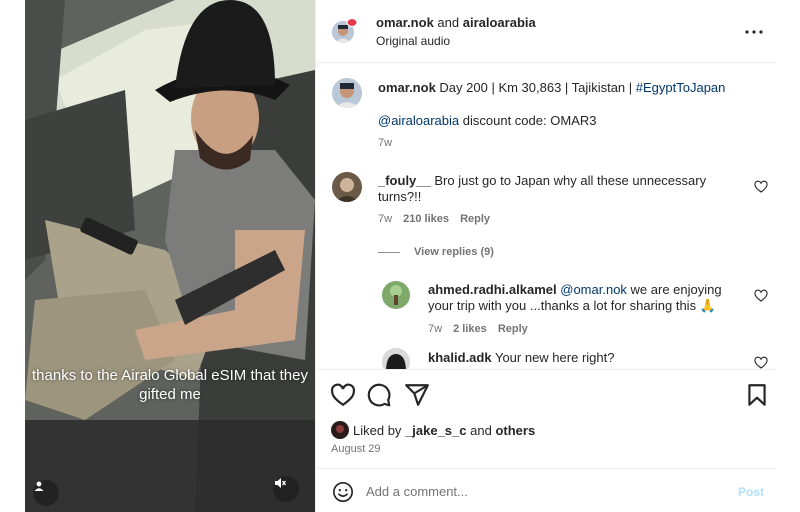 The image size is (800, 512). I want to click on post-header-title: omar.nok and airaloarabia, so click(456, 22).